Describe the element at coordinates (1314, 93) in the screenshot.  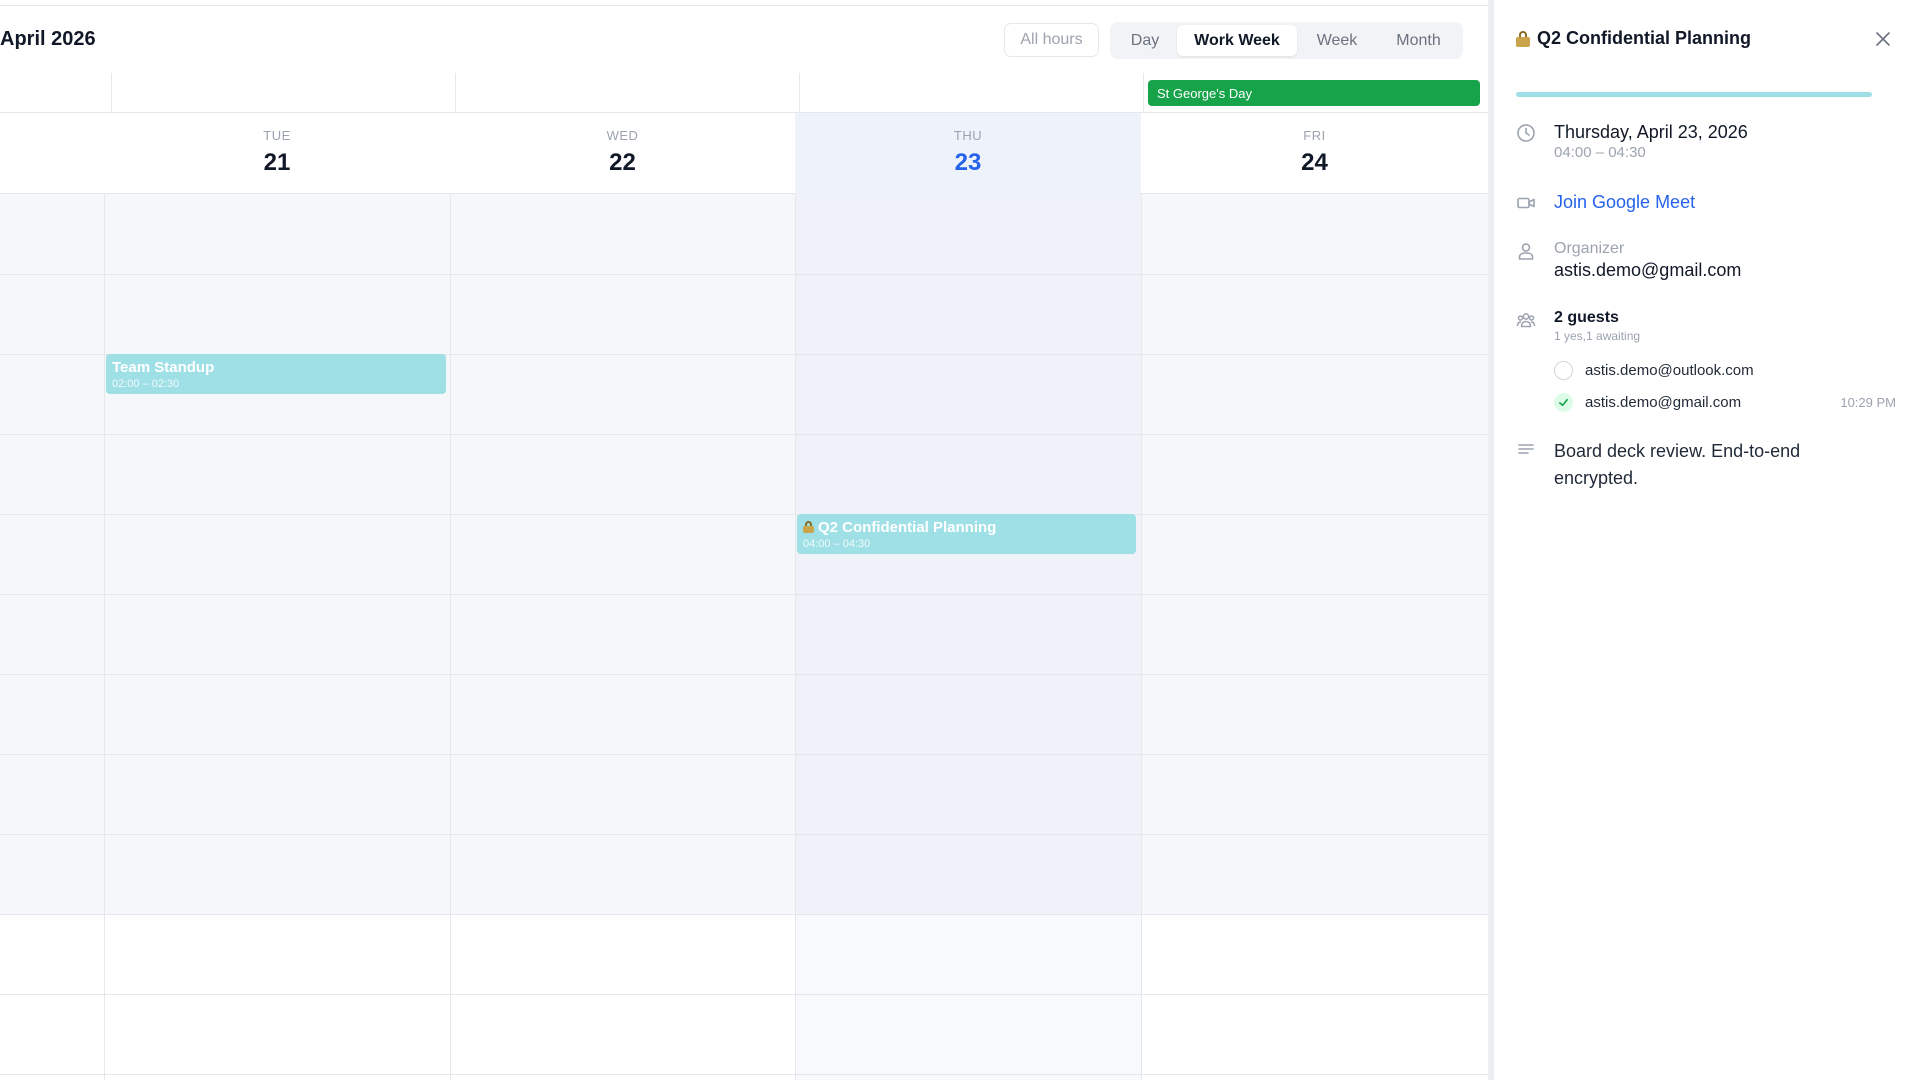
I see `all-day-event-st-georges-day: St George's Day` at that location.